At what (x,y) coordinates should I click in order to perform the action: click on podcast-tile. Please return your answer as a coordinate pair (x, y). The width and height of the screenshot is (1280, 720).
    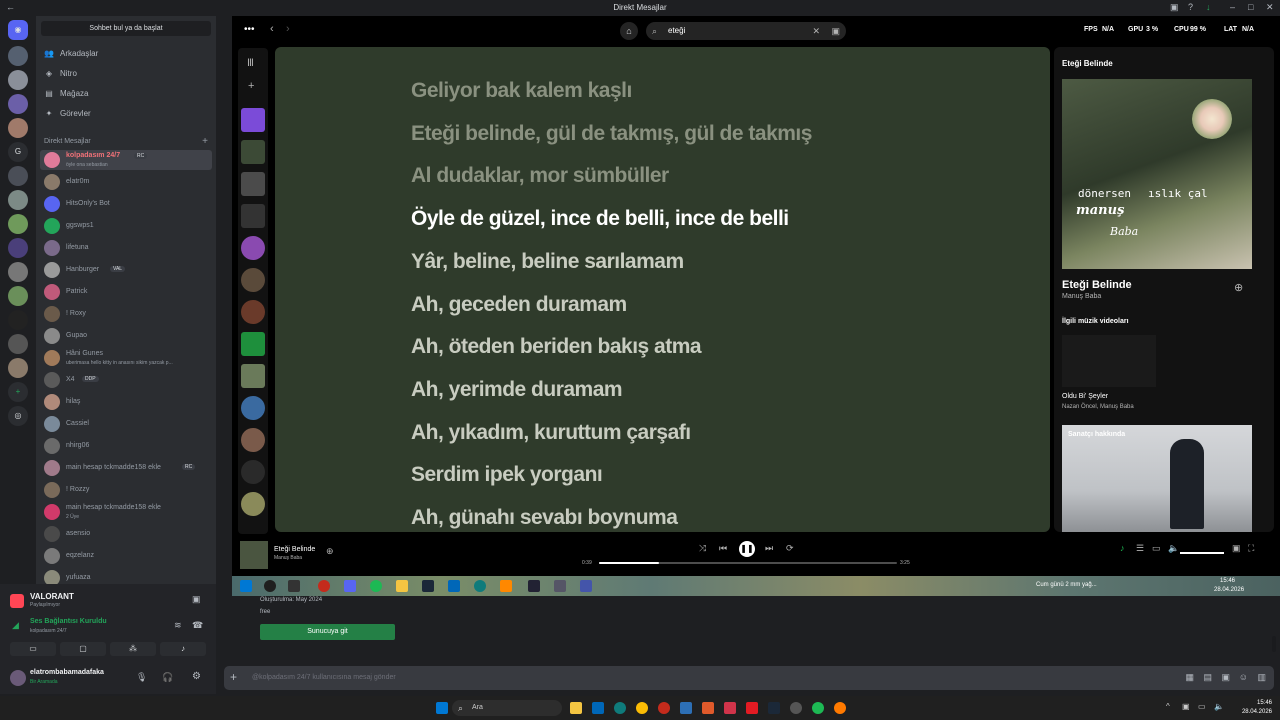
    Looking at the image, I should click on (253, 344).